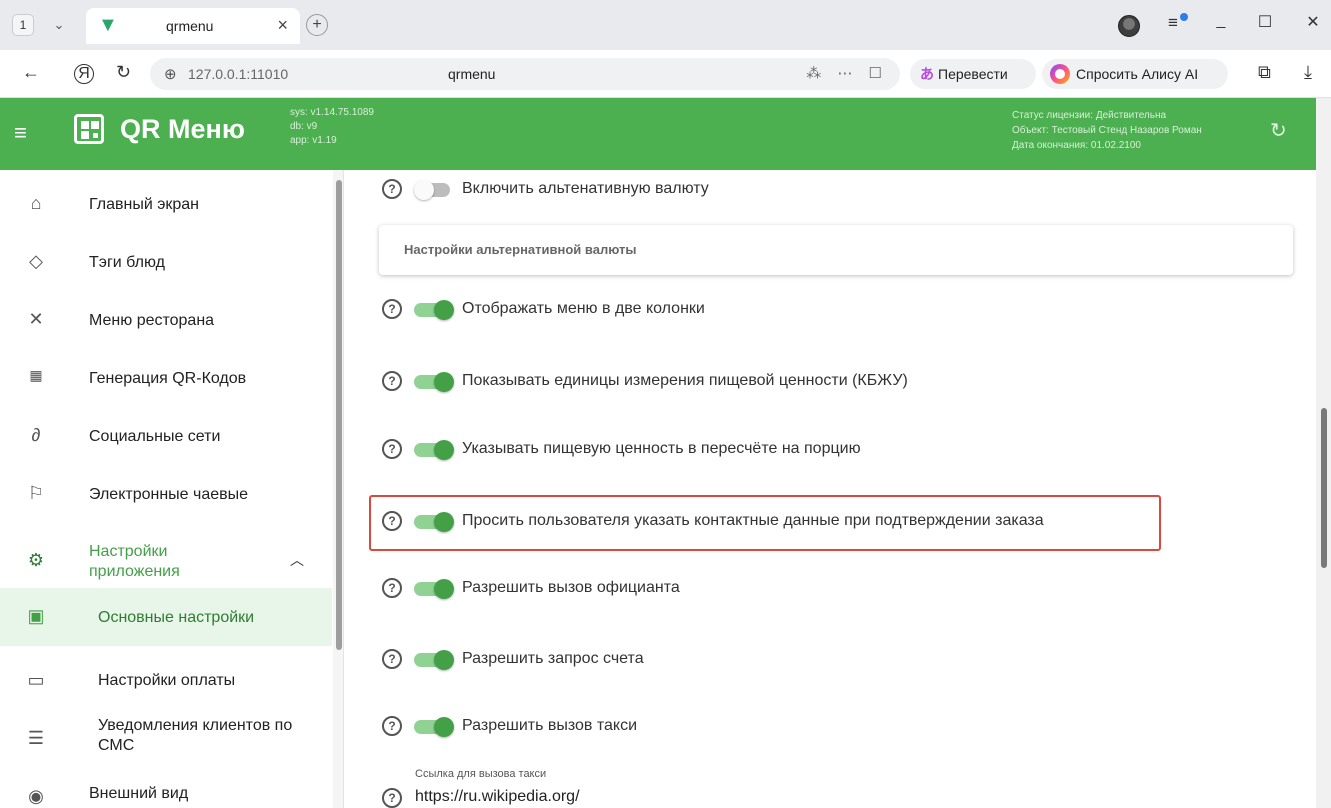 This screenshot has width=1331, height=808. Describe the element at coordinates (36, 560) in the screenshot. I see `app-settings-icon: ⚙` at that location.